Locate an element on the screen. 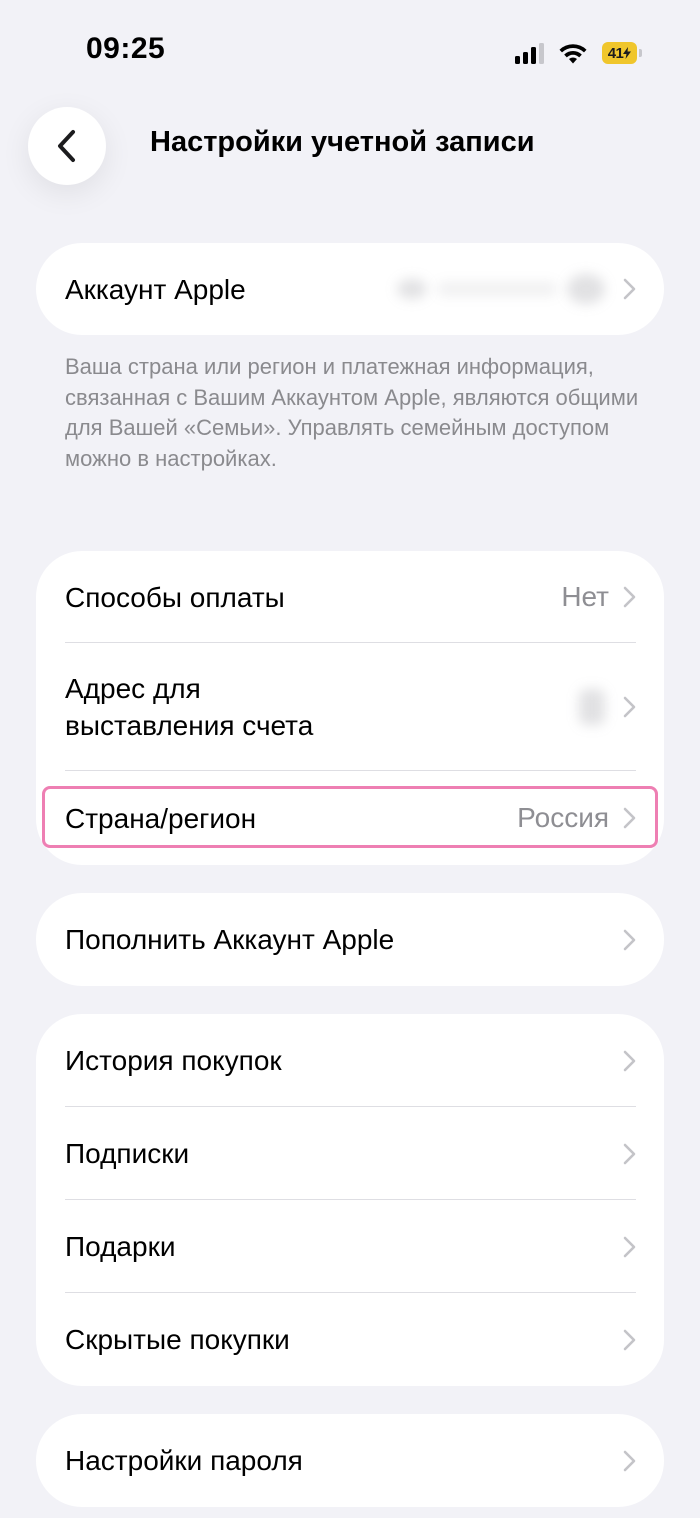 The width and height of the screenshot is (700, 1518). status-bar: 09:25 41 is located at coordinates (350, 50).